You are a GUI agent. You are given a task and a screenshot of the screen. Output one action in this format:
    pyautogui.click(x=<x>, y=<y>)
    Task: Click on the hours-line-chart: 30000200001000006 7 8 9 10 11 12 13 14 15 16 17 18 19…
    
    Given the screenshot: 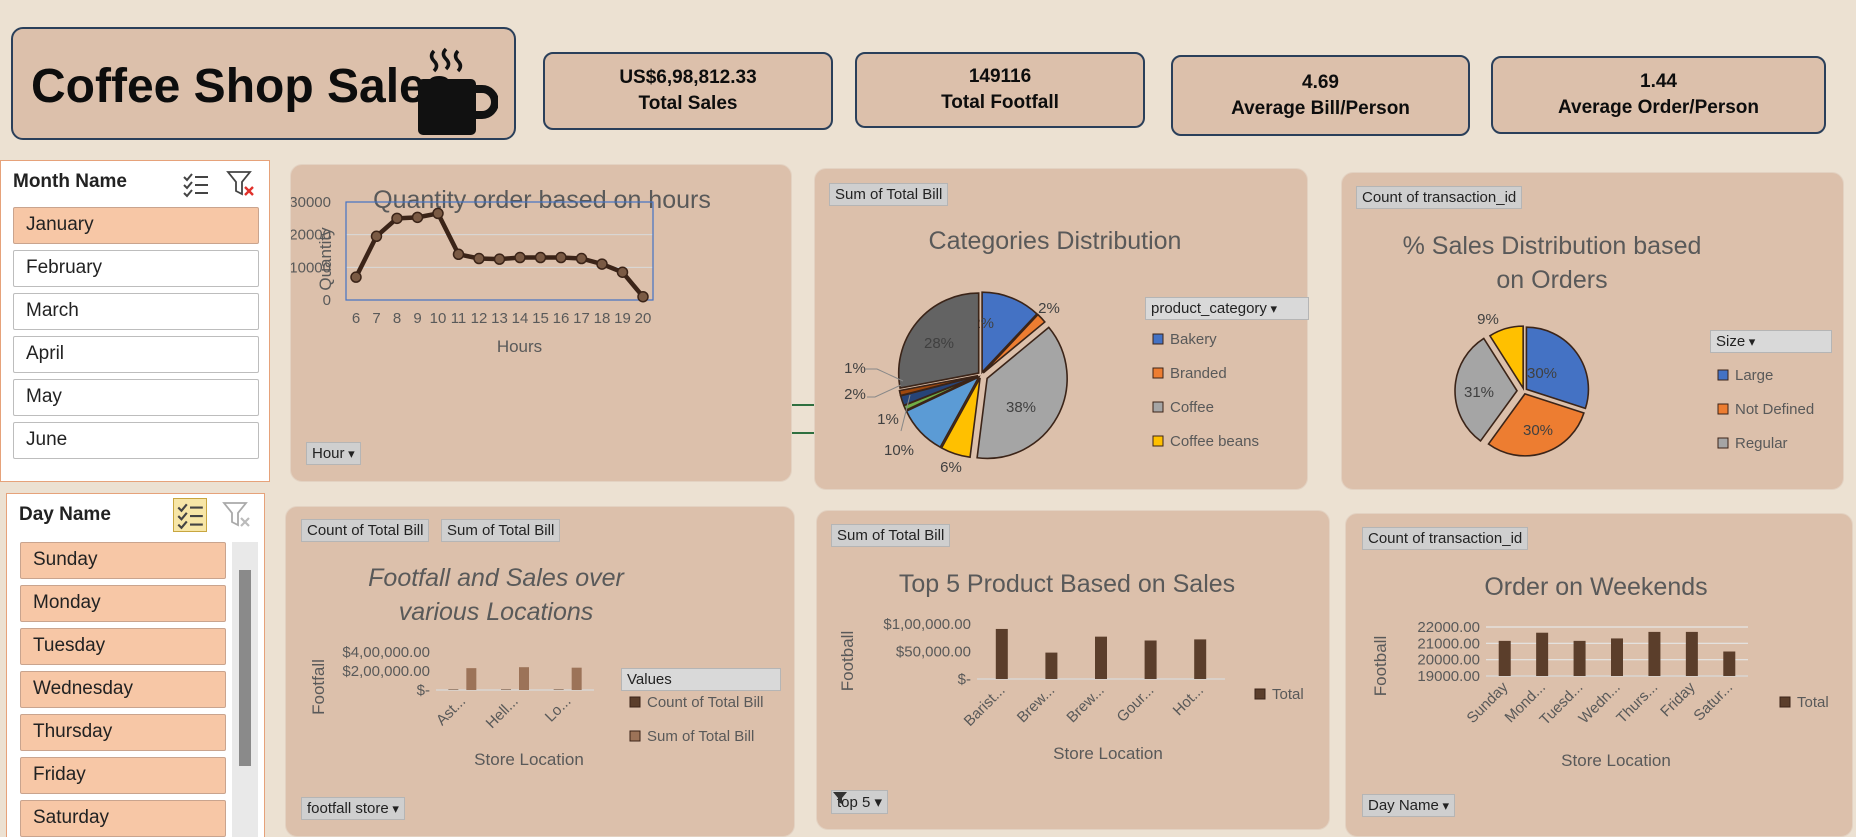 What is the action you would take?
    pyautogui.click(x=472, y=275)
    